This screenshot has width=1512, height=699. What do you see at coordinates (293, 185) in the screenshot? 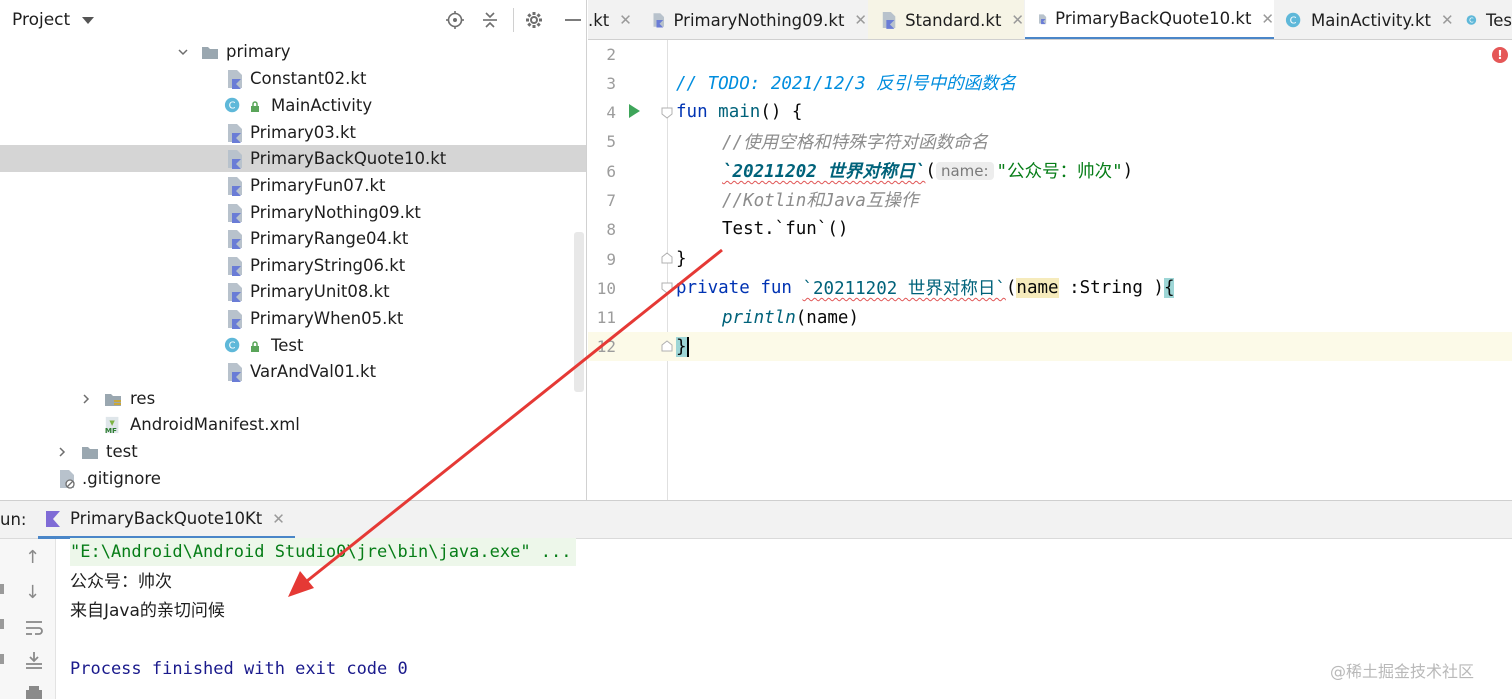
I see `tree-item-file: PrimaryFun07.kt` at bounding box center [293, 185].